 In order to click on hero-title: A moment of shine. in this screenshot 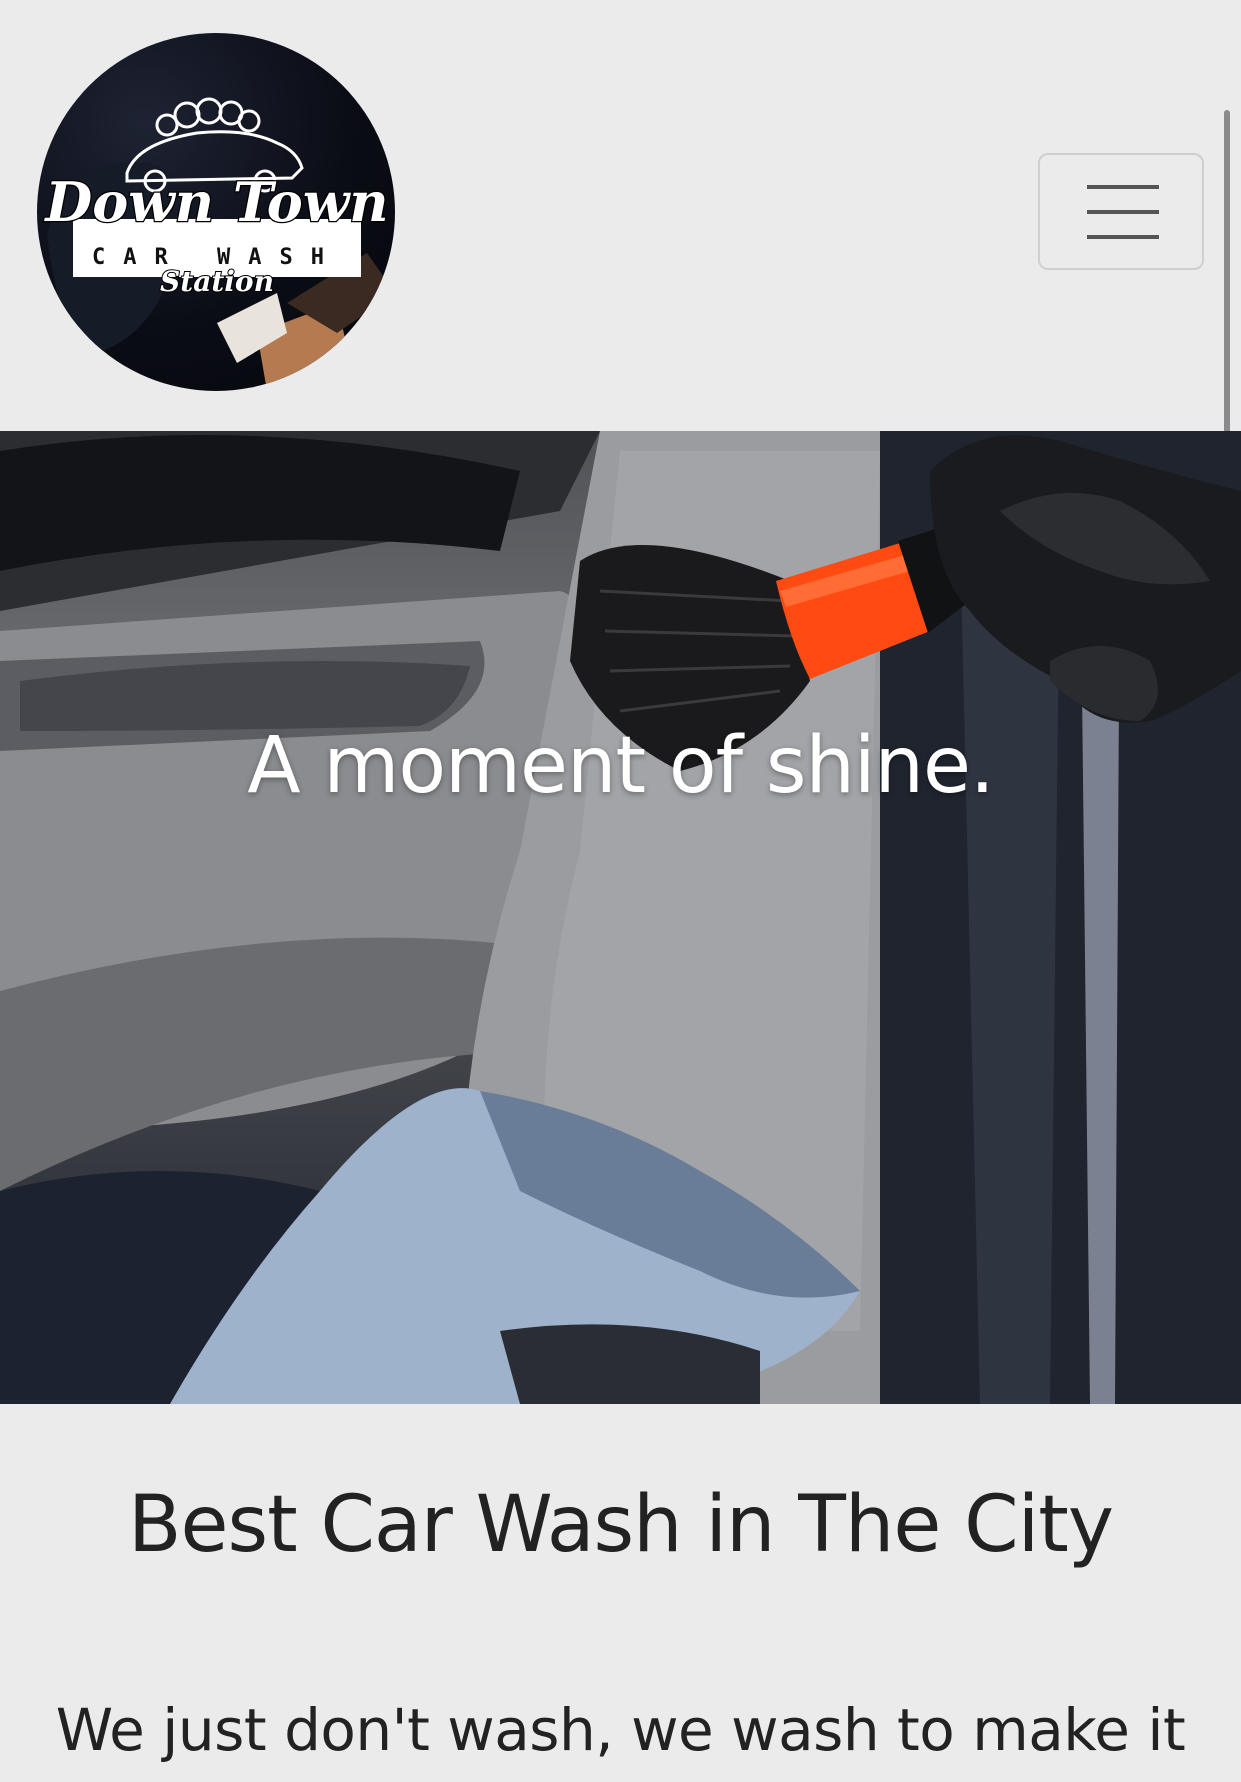, I will do `click(621, 766)`.